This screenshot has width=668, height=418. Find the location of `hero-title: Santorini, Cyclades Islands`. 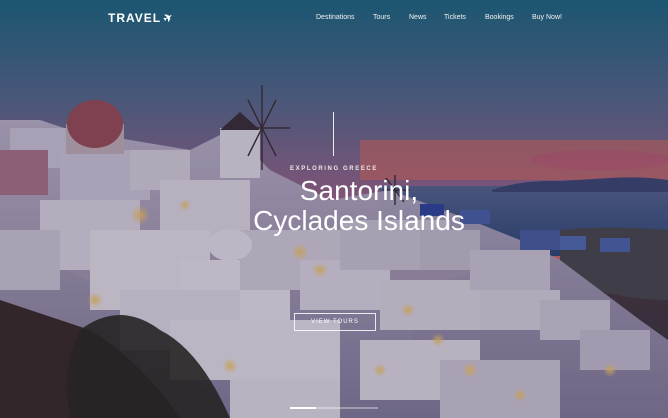

hero-title: Santorini, Cyclades Islands is located at coordinates (334, 206).